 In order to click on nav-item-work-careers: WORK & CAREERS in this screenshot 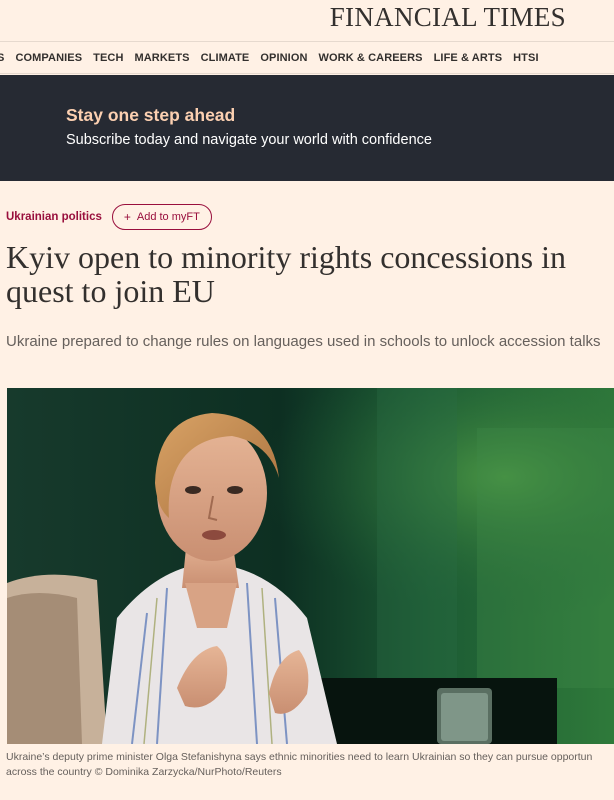, I will do `click(371, 58)`.